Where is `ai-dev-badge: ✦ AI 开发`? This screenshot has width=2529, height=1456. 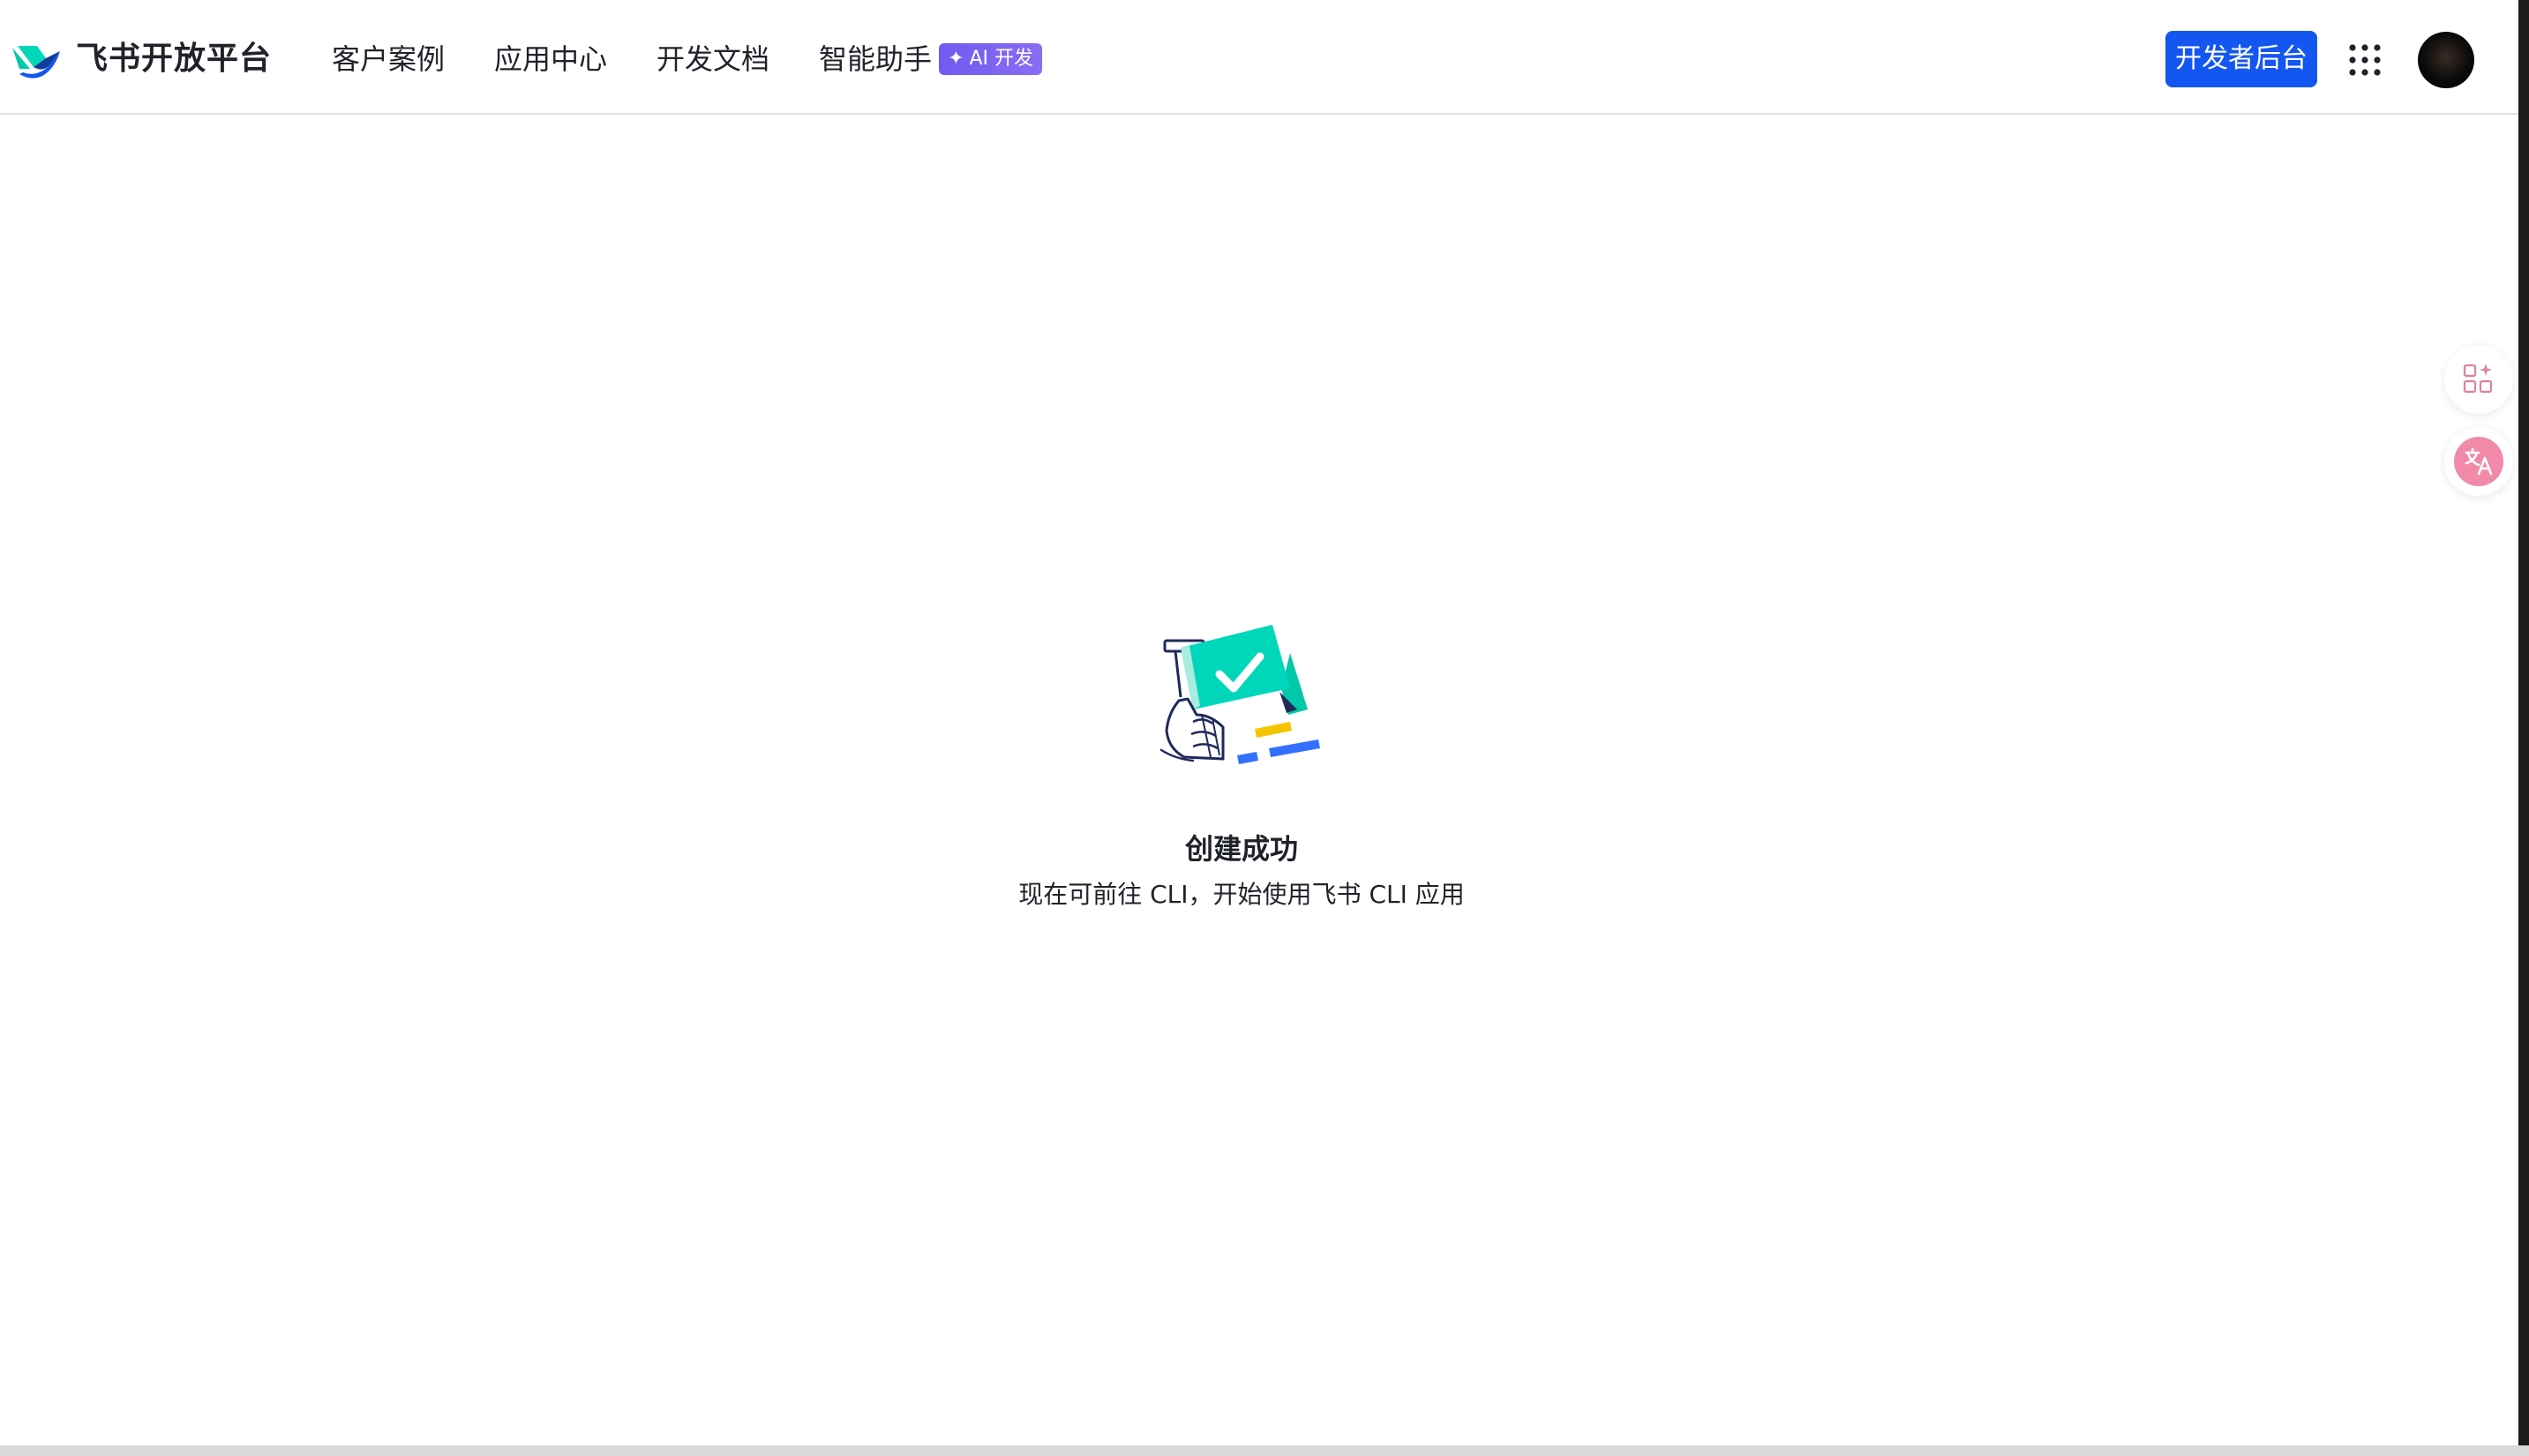 ai-dev-badge: ✦ AI 开发 is located at coordinates (991, 59).